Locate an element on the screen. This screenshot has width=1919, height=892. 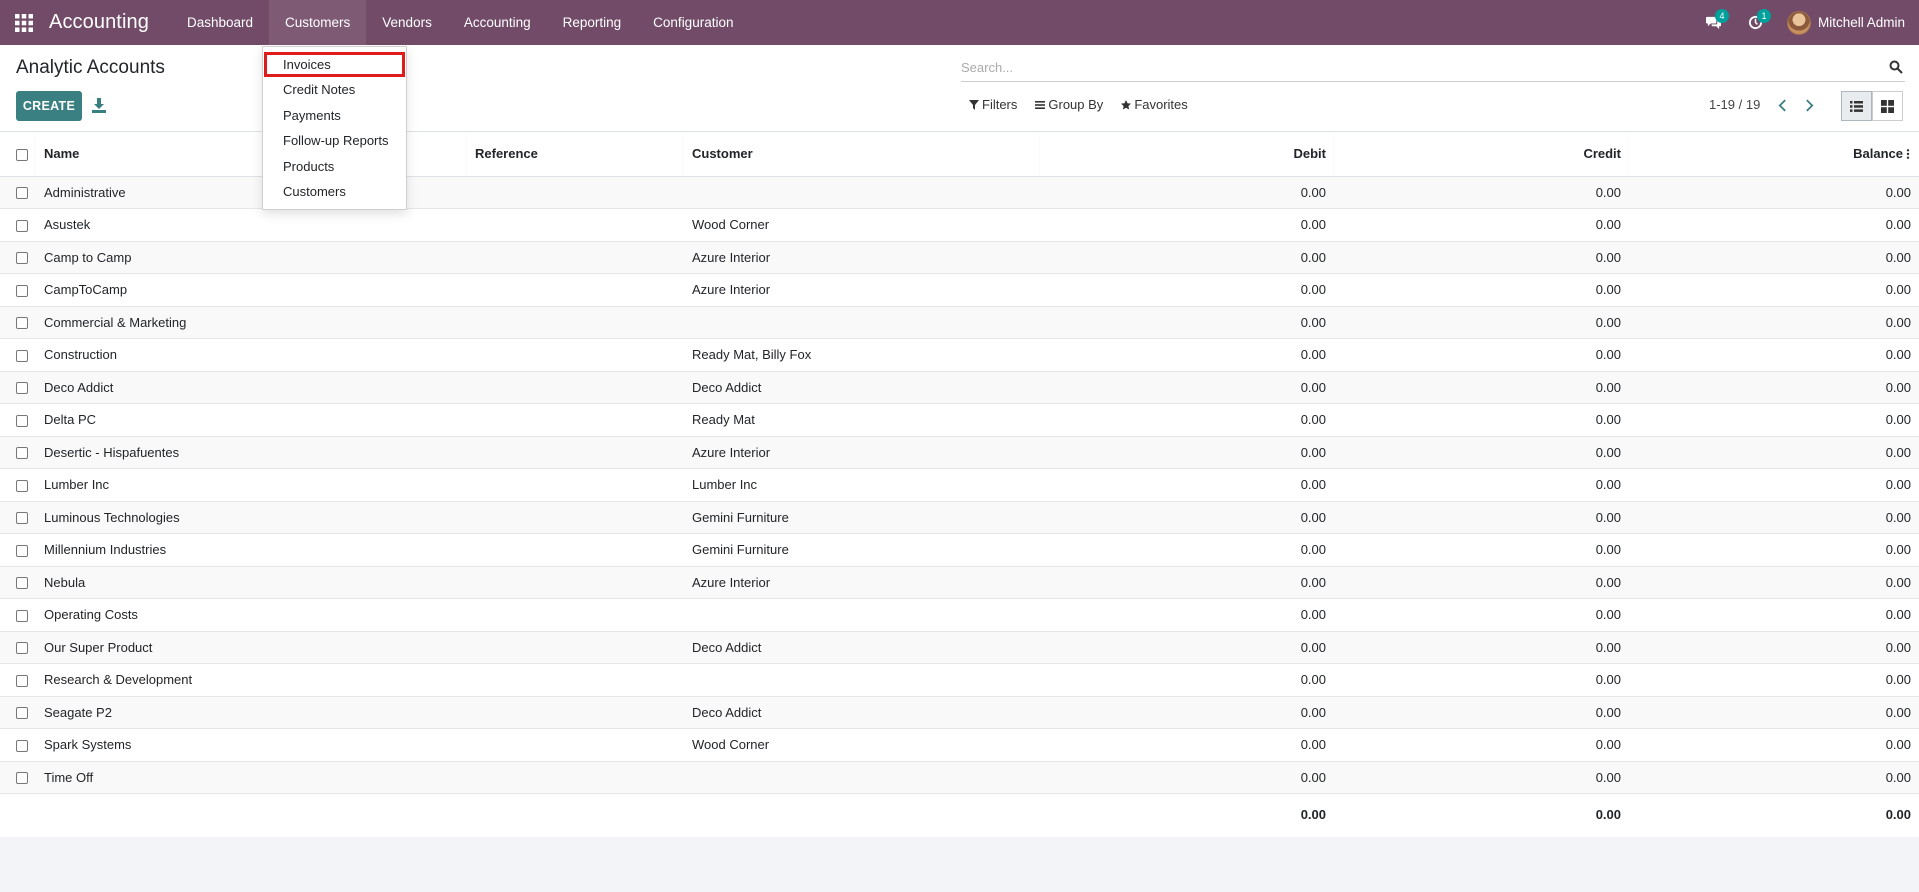
dropdown-item-customers: Customers is located at coordinates (334, 192).